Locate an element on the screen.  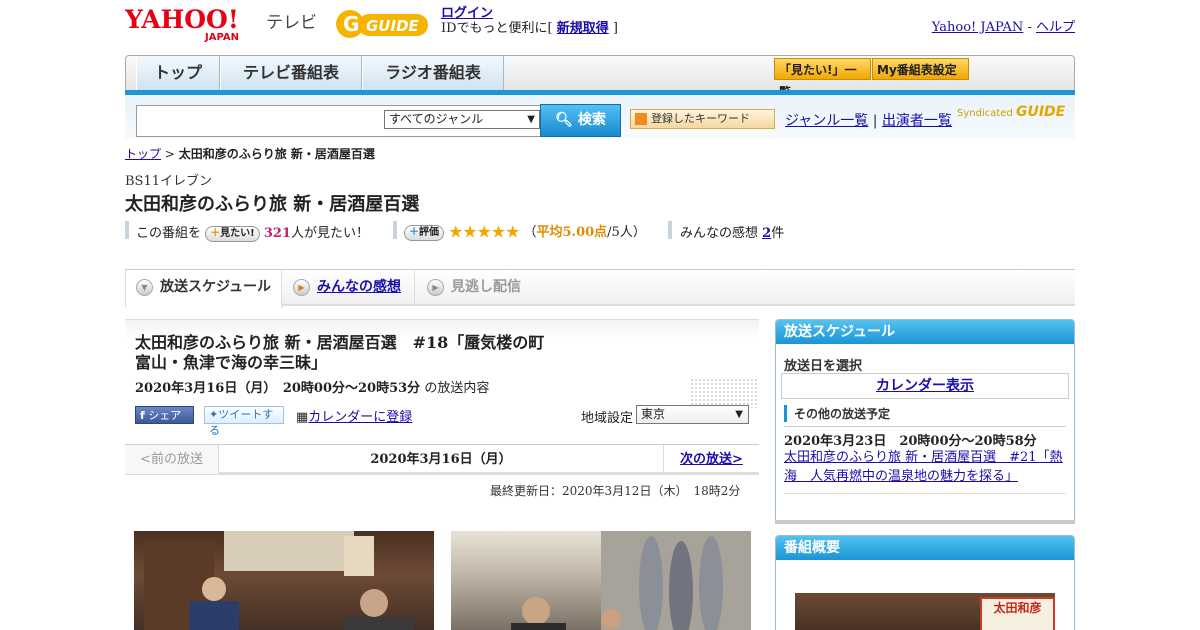
last-updated: 最終更新日：2020年3月12日（木） 18時2分 is located at coordinates (615, 491).